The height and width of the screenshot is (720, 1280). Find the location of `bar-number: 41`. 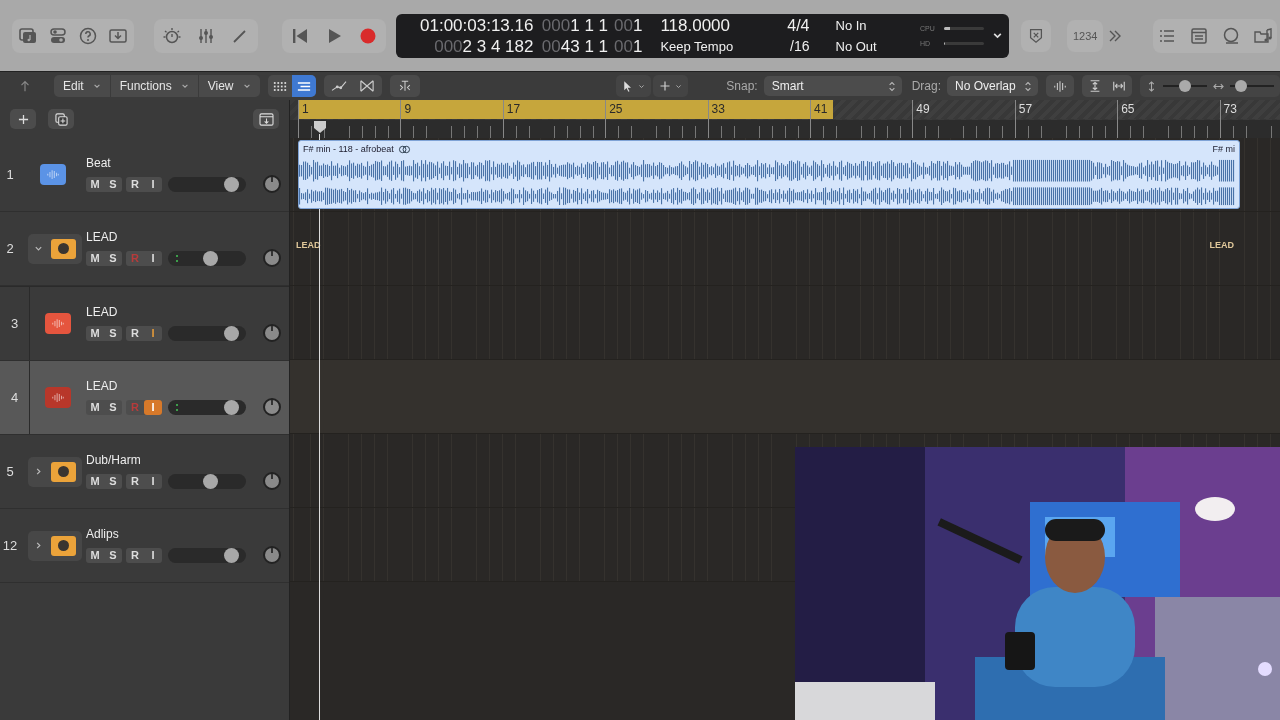

bar-number: 41 is located at coordinates (820, 109).